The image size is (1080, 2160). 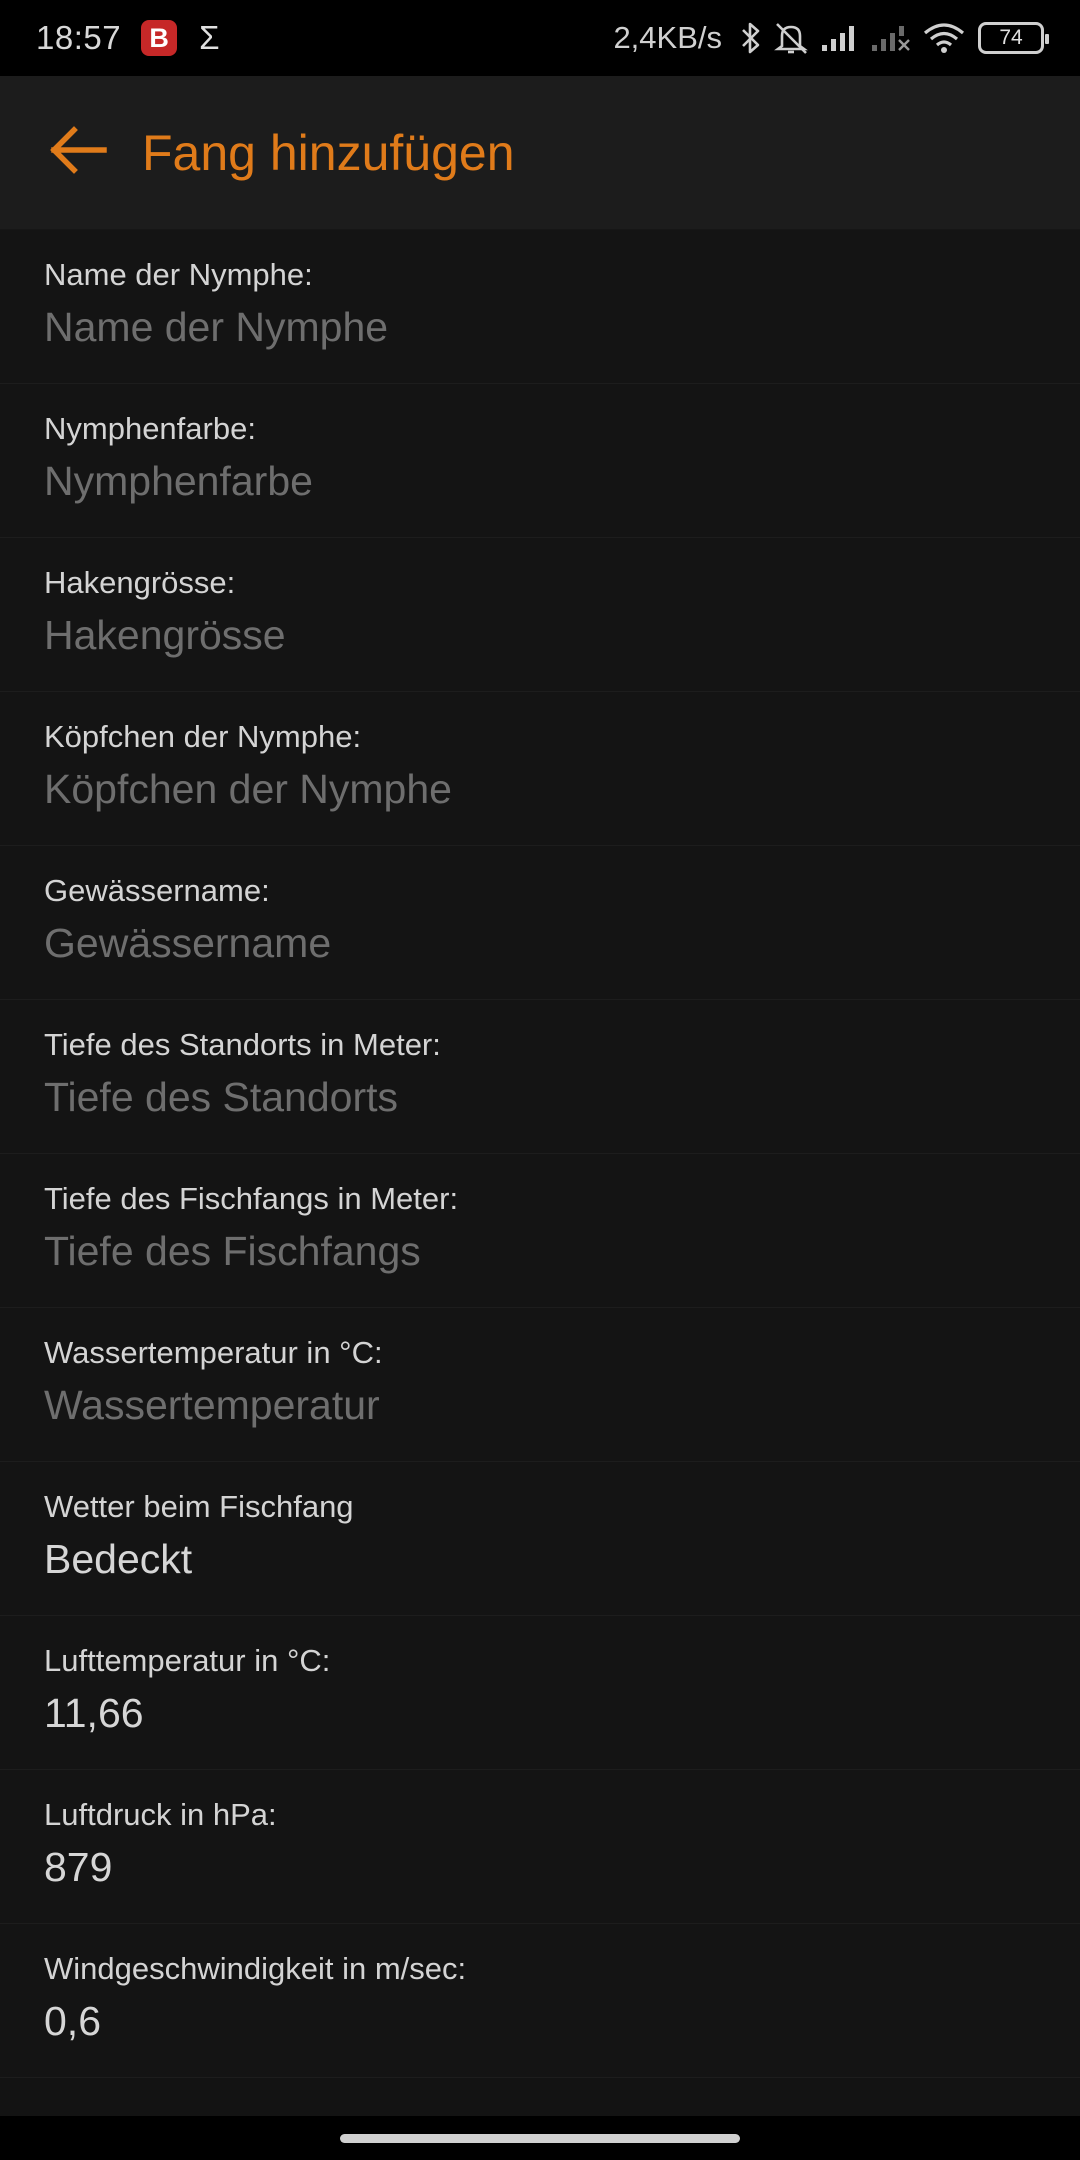 What do you see at coordinates (540, 38) in the screenshot?
I see `status-bar: 18:57 B Σ 2,4KB/s 74` at bounding box center [540, 38].